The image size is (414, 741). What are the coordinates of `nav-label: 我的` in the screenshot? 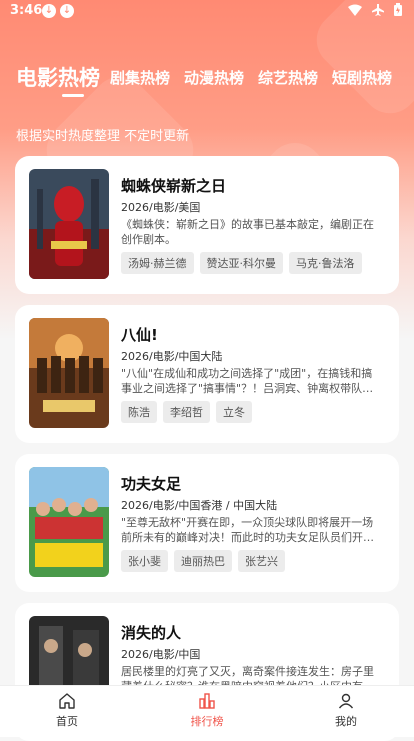 It's located at (346, 721).